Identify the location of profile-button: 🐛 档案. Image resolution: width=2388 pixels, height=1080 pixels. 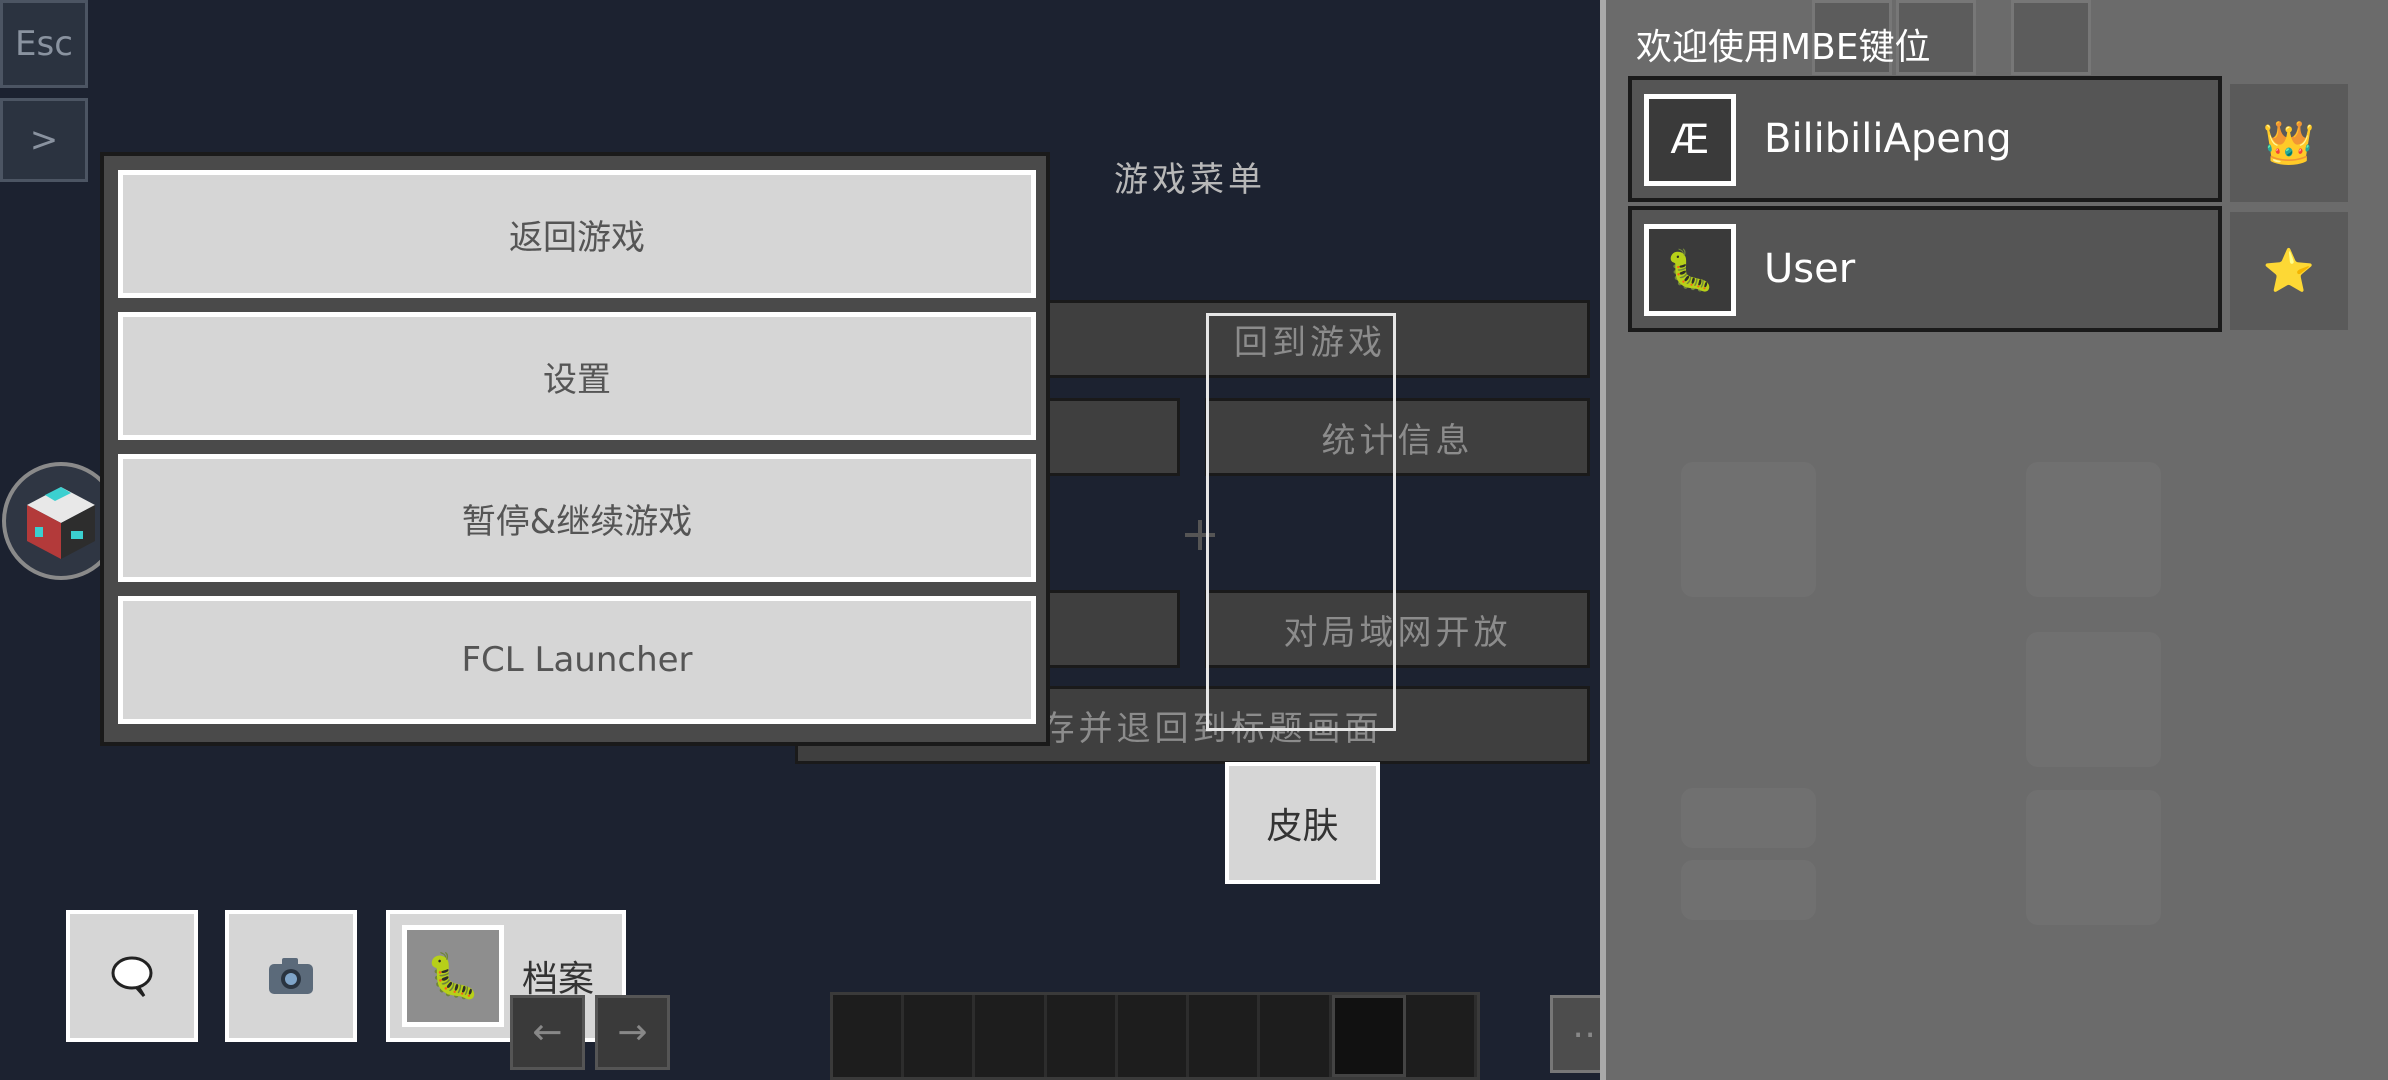
(506, 976).